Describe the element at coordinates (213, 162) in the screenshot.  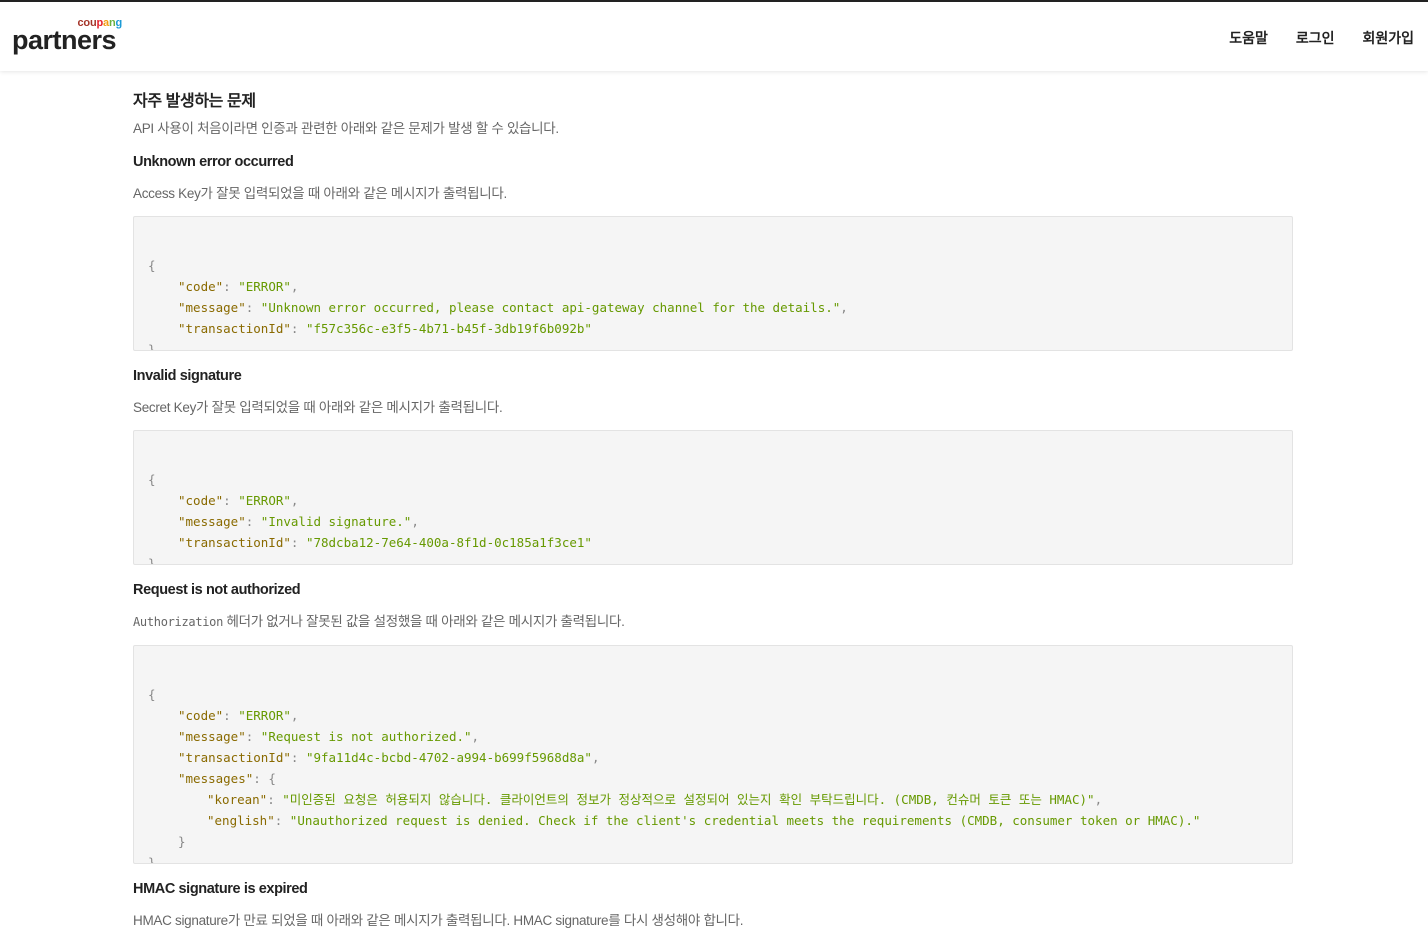
I see `section-title-unknown-error: Unknown error occurred` at that location.